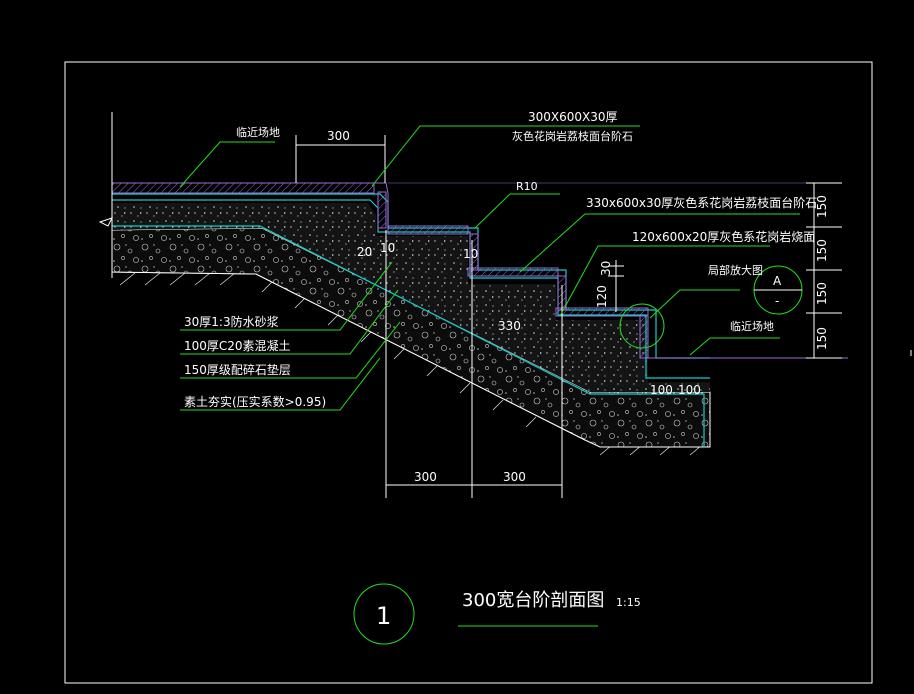 The width and height of the screenshot is (914, 694). I want to click on dim-bottom-300b: 300, so click(514, 477).